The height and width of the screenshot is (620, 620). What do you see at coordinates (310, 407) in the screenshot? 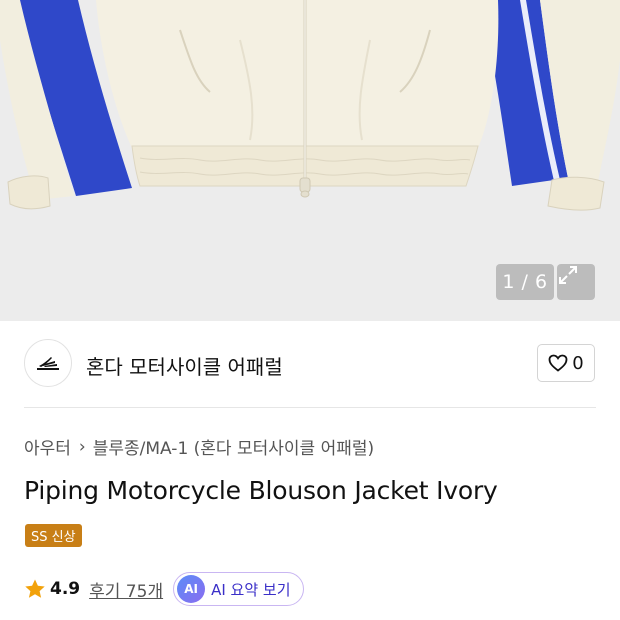
I see `divider` at bounding box center [310, 407].